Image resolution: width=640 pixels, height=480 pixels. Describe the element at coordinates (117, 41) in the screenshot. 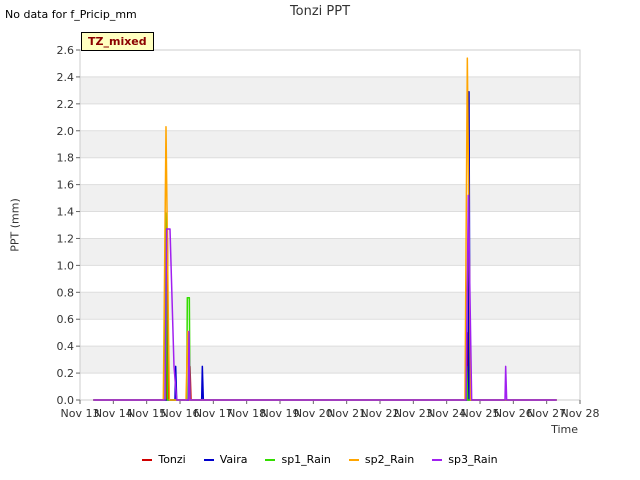

I see `site-badge: TZ_mixed` at that location.